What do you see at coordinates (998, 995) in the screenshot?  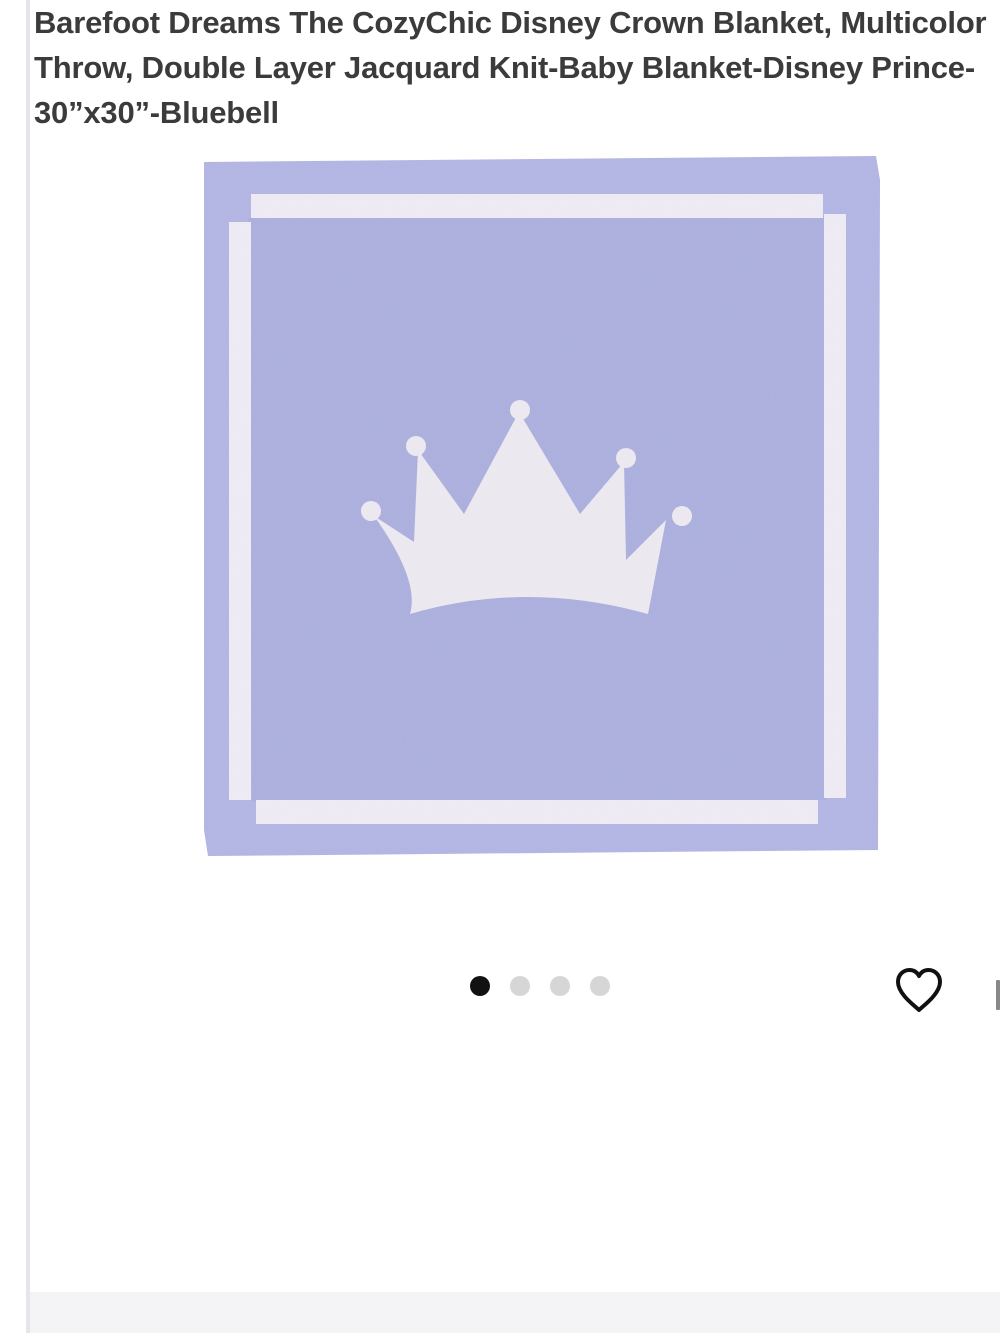 I see `next-item-edge` at bounding box center [998, 995].